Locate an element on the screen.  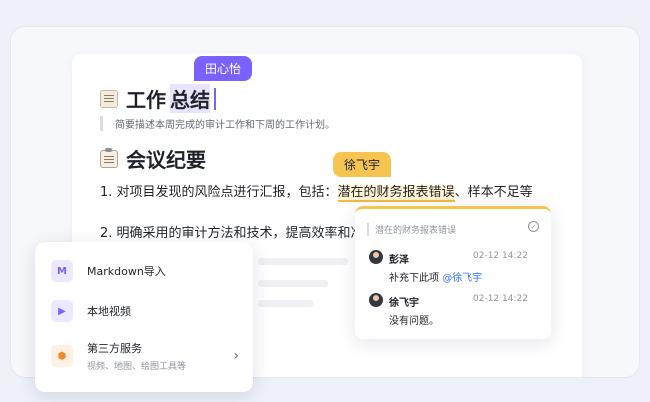
heading-work-summary: 工作 总结 is located at coordinates (158, 98).